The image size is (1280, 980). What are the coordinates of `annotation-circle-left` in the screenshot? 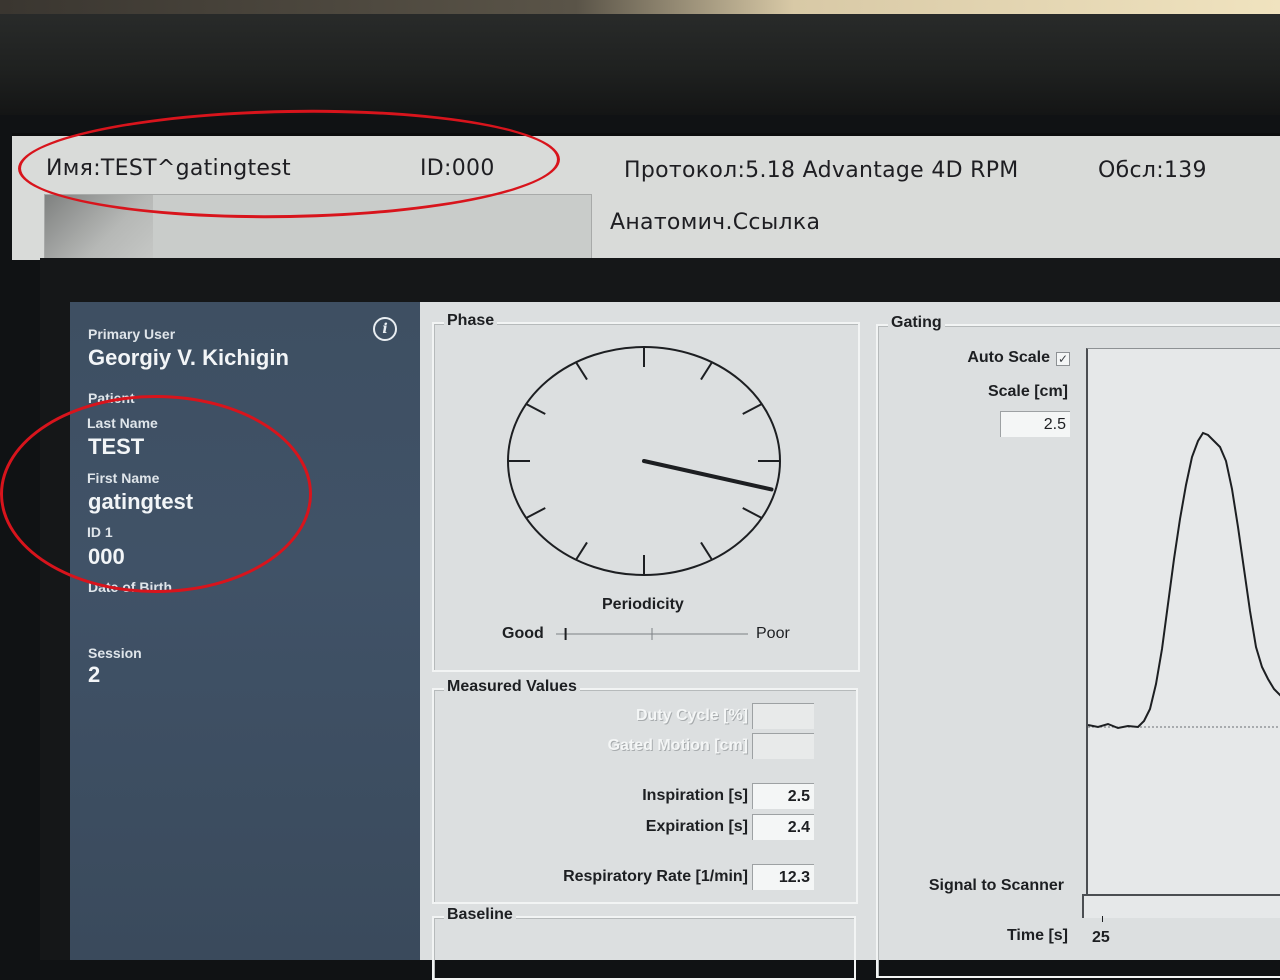 It's located at (156, 494).